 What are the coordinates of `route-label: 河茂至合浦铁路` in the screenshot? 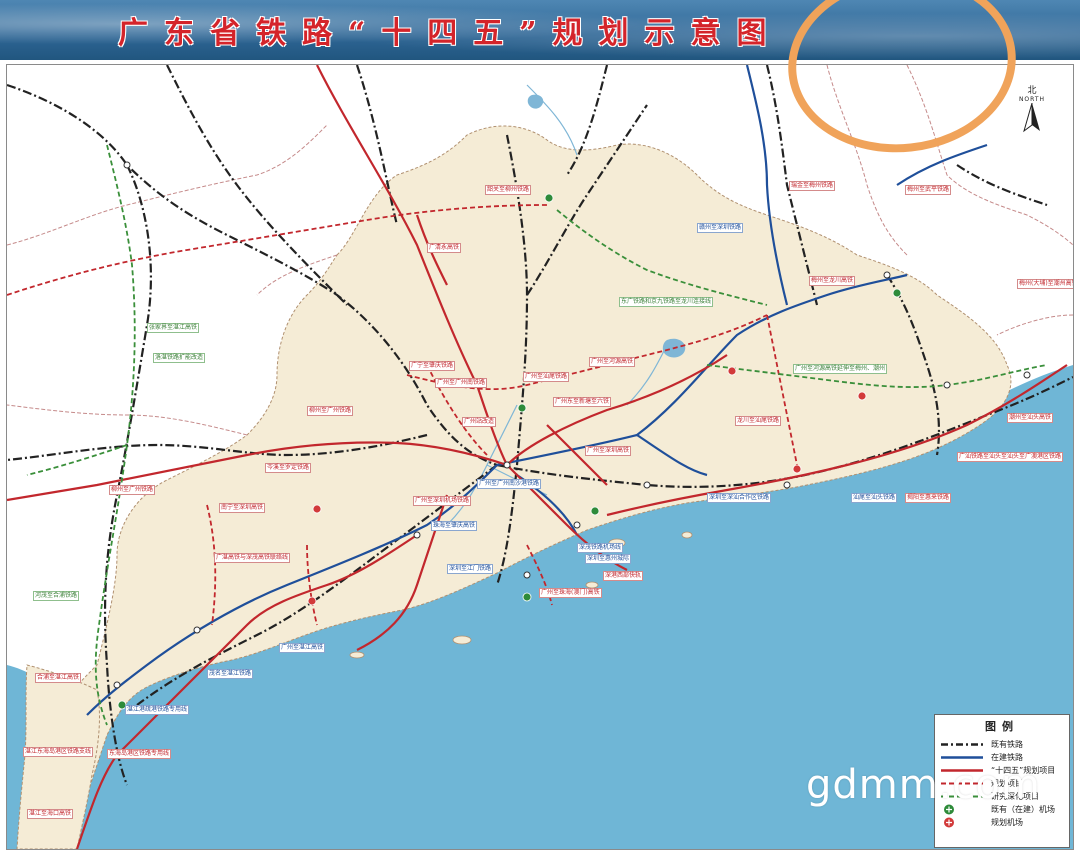 It's located at (56, 596).